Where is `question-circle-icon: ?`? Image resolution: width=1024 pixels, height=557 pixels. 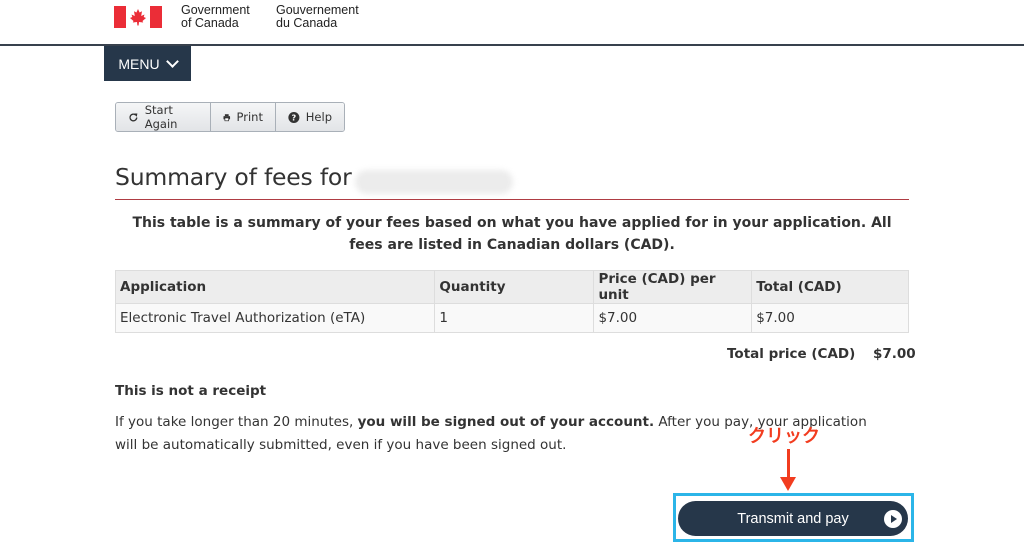
question-circle-icon: ? is located at coordinates (294, 117).